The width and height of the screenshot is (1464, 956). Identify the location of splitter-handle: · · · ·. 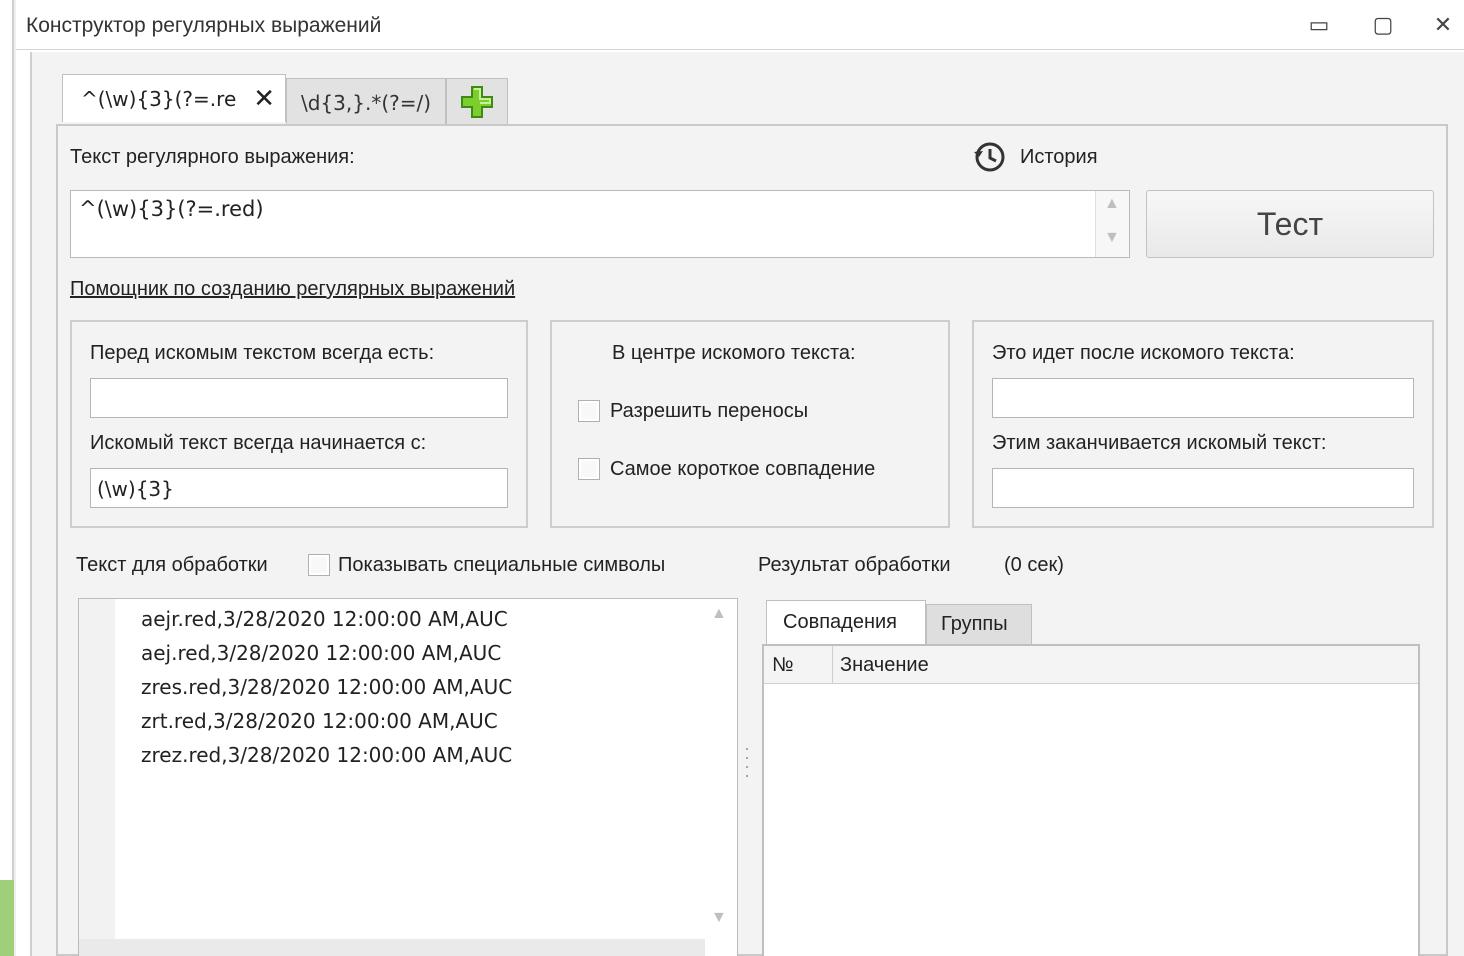
(747, 761).